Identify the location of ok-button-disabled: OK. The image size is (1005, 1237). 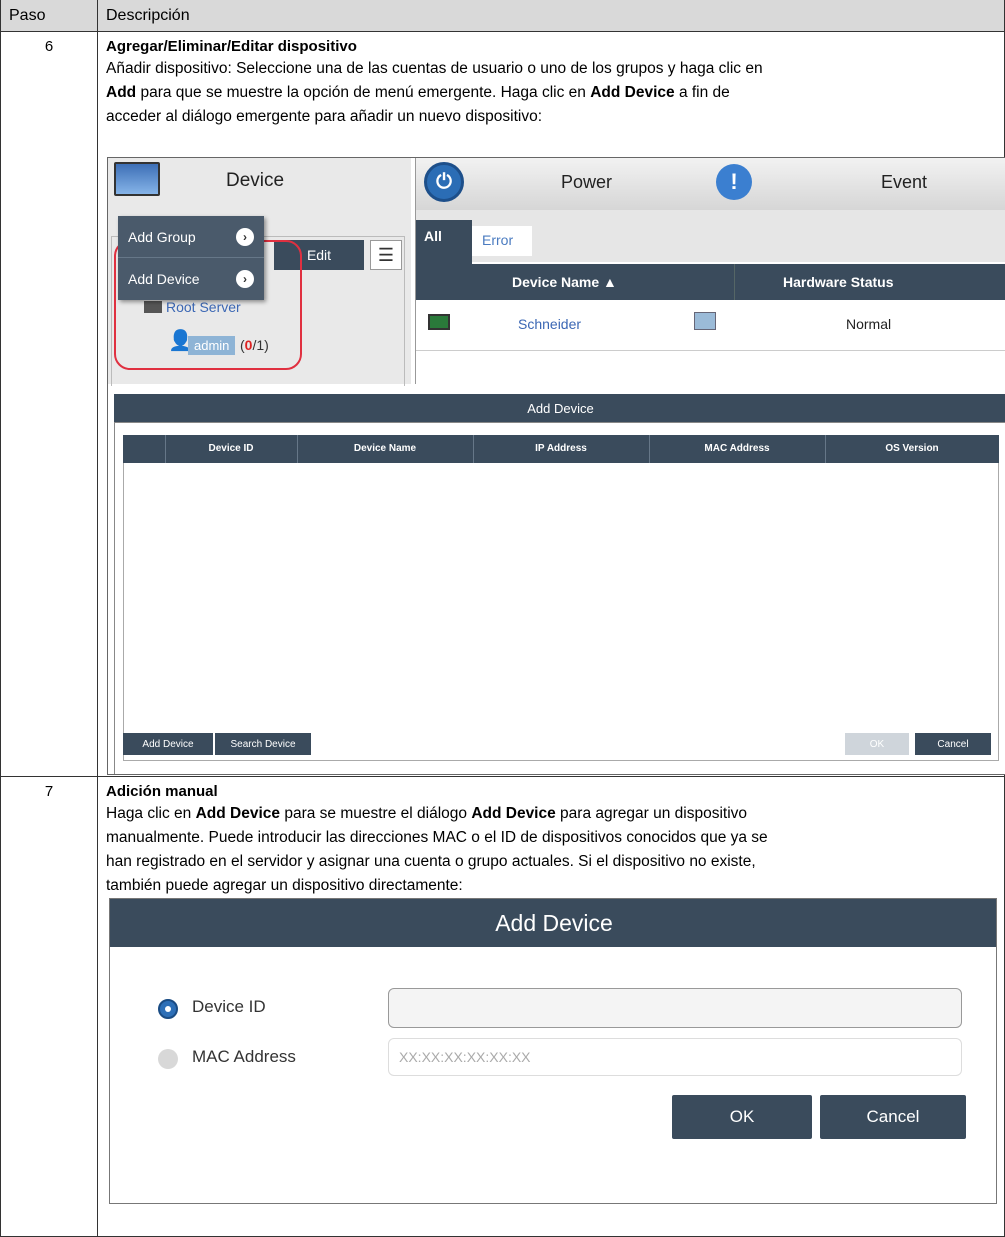
(877, 744).